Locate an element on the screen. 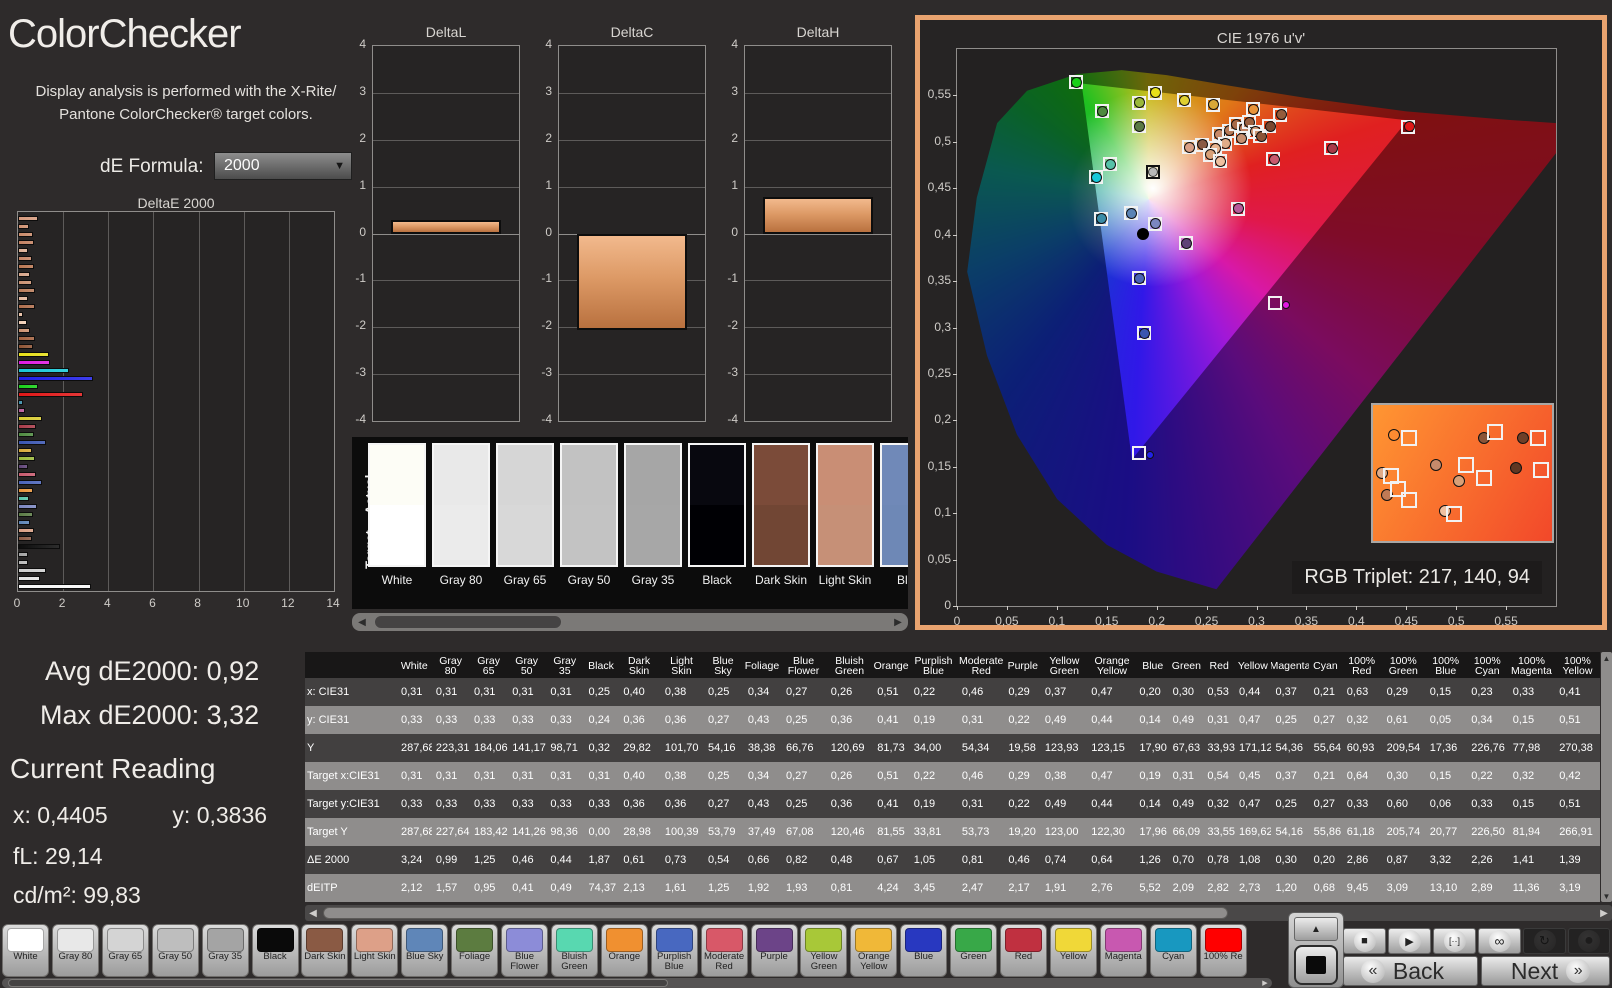  patch-button-purple: Purple is located at coordinates (774, 950).